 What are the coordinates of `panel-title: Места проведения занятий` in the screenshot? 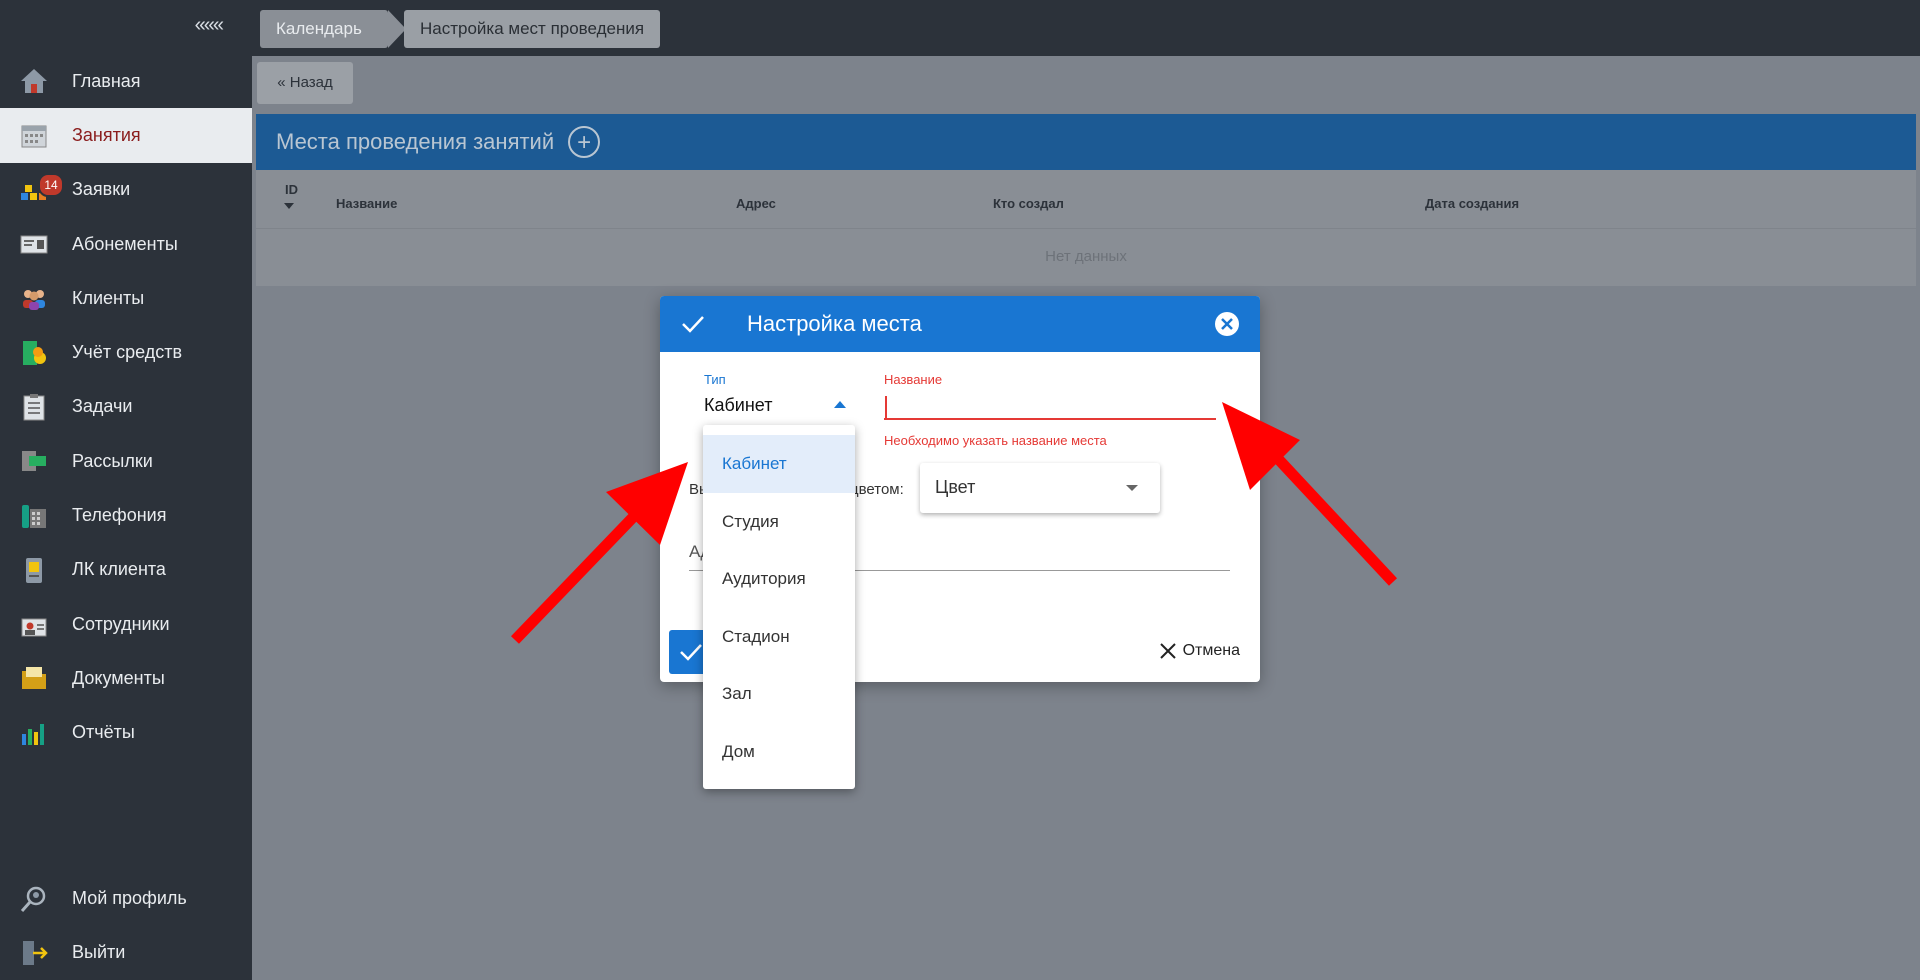 It's located at (415, 141).